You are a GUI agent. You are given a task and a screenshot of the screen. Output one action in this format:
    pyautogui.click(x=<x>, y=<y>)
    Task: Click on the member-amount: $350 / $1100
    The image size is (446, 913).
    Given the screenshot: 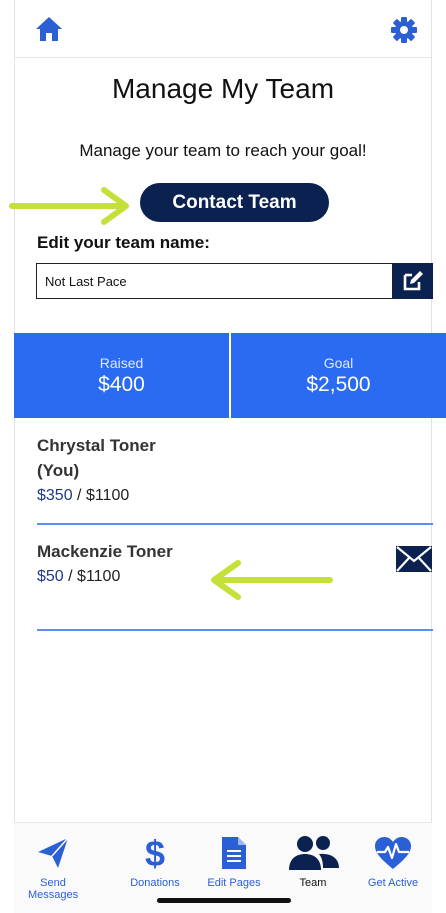 What is the action you would take?
    pyautogui.click(x=235, y=495)
    